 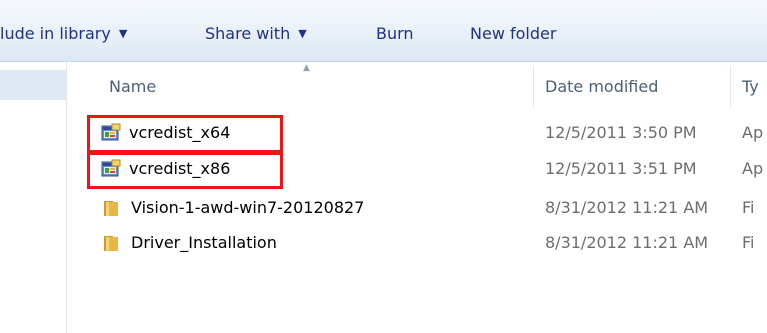 What do you see at coordinates (621, 132) in the screenshot?
I see `file-date: 12/5/2011 3:50 PM` at bounding box center [621, 132].